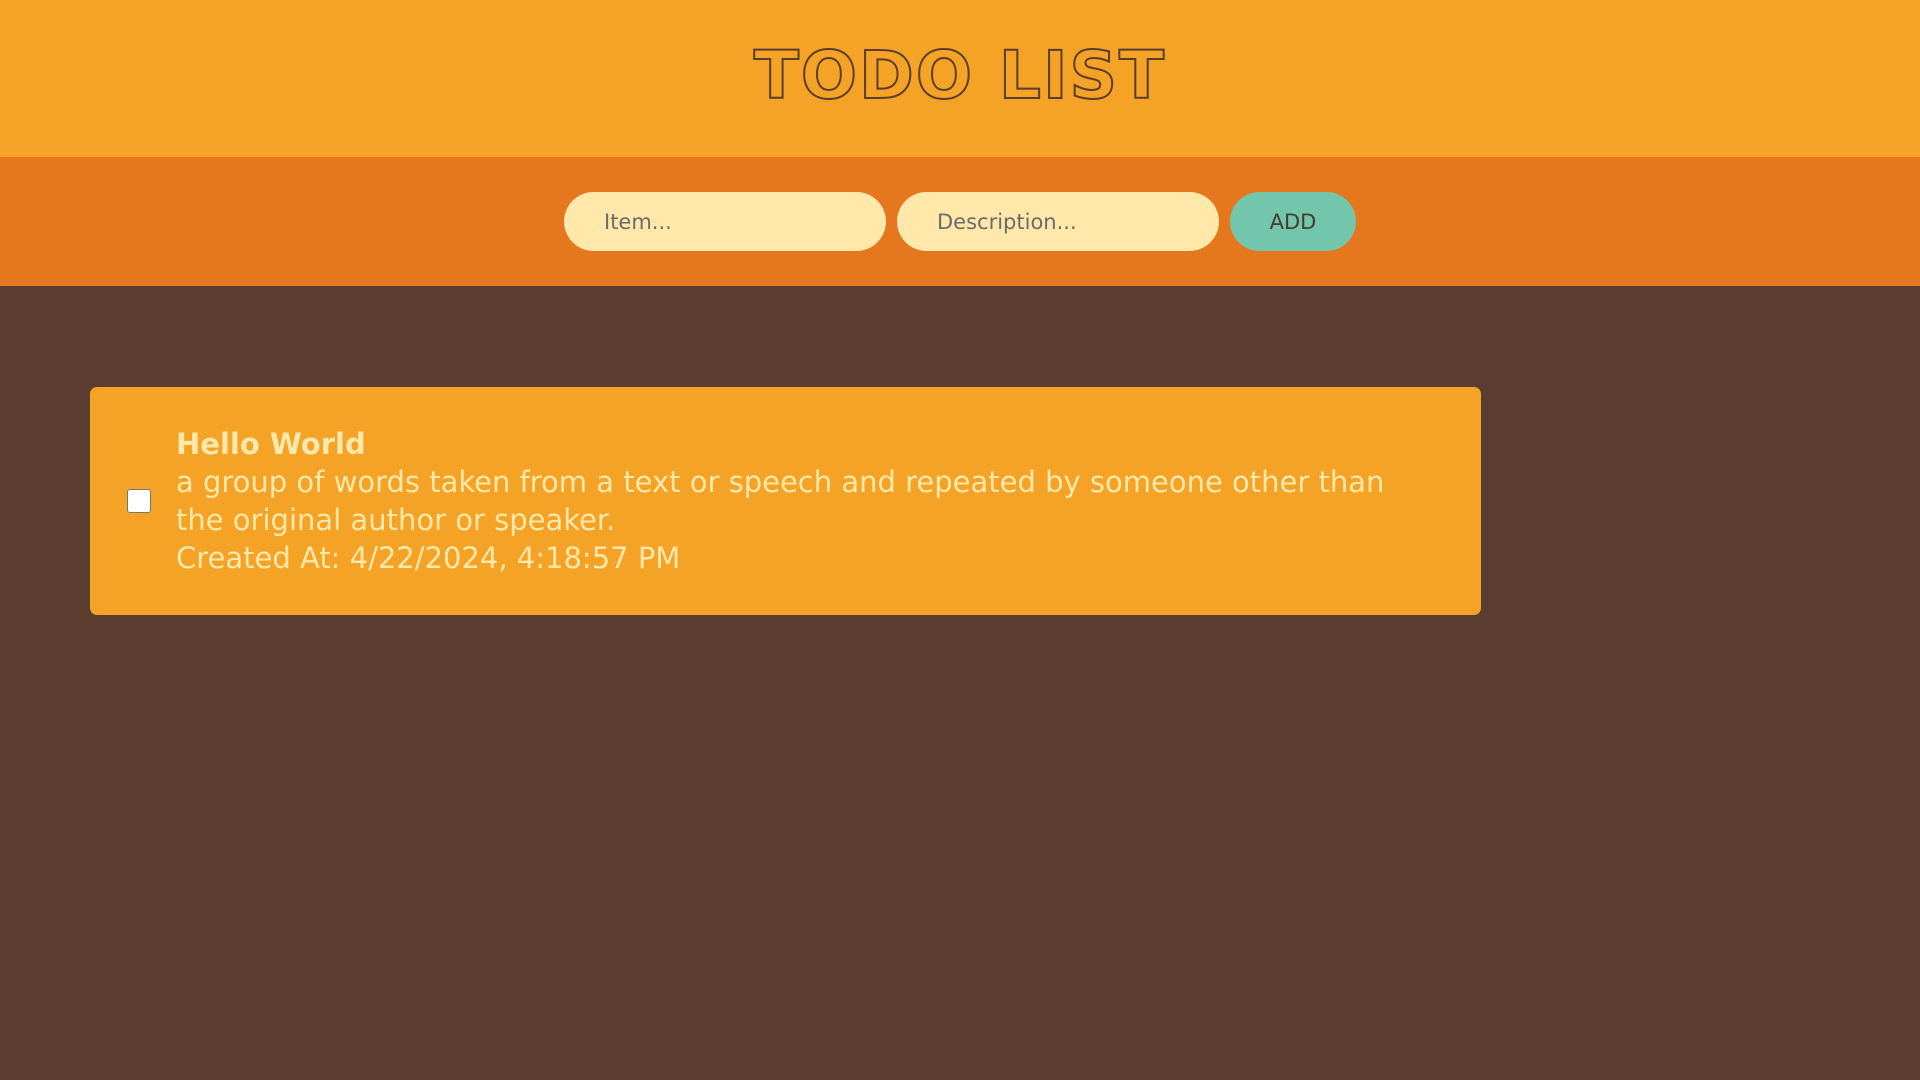 This screenshot has width=1920, height=1080. Describe the element at coordinates (1293, 221) in the screenshot. I see `add-button: ADD` at that location.